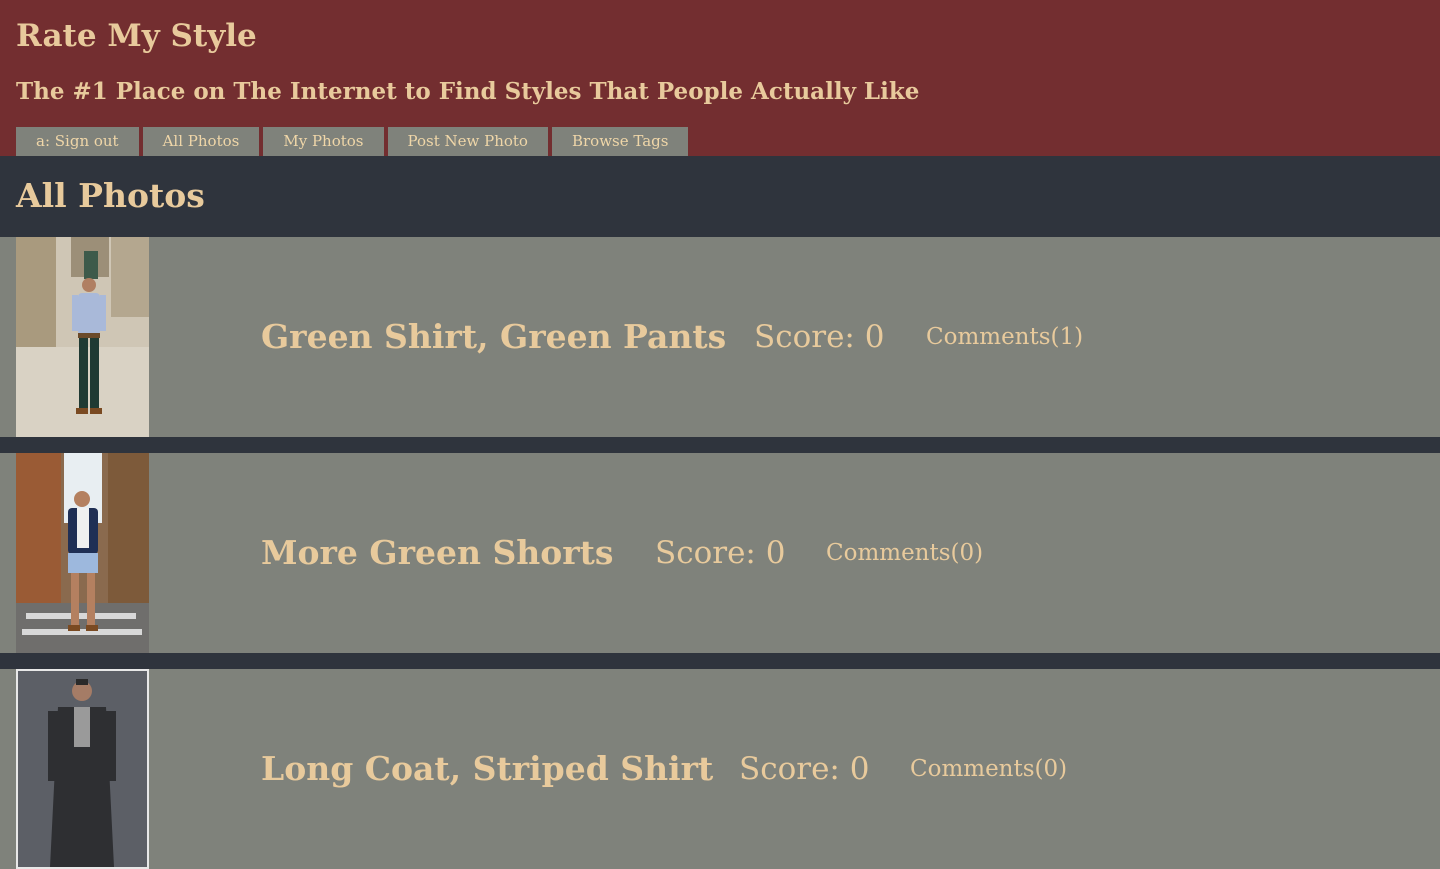 Image resolution: width=1440 pixels, height=869 pixels. What do you see at coordinates (437, 553) in the screenshot?
I see `photo-title-link: More Green Shorts` at bounding box center [437, 553].